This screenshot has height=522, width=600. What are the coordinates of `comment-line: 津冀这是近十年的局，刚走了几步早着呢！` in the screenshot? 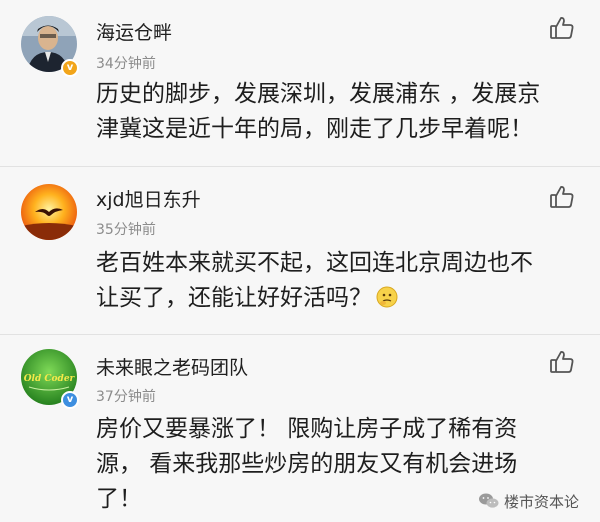 It's located at (314, 129).